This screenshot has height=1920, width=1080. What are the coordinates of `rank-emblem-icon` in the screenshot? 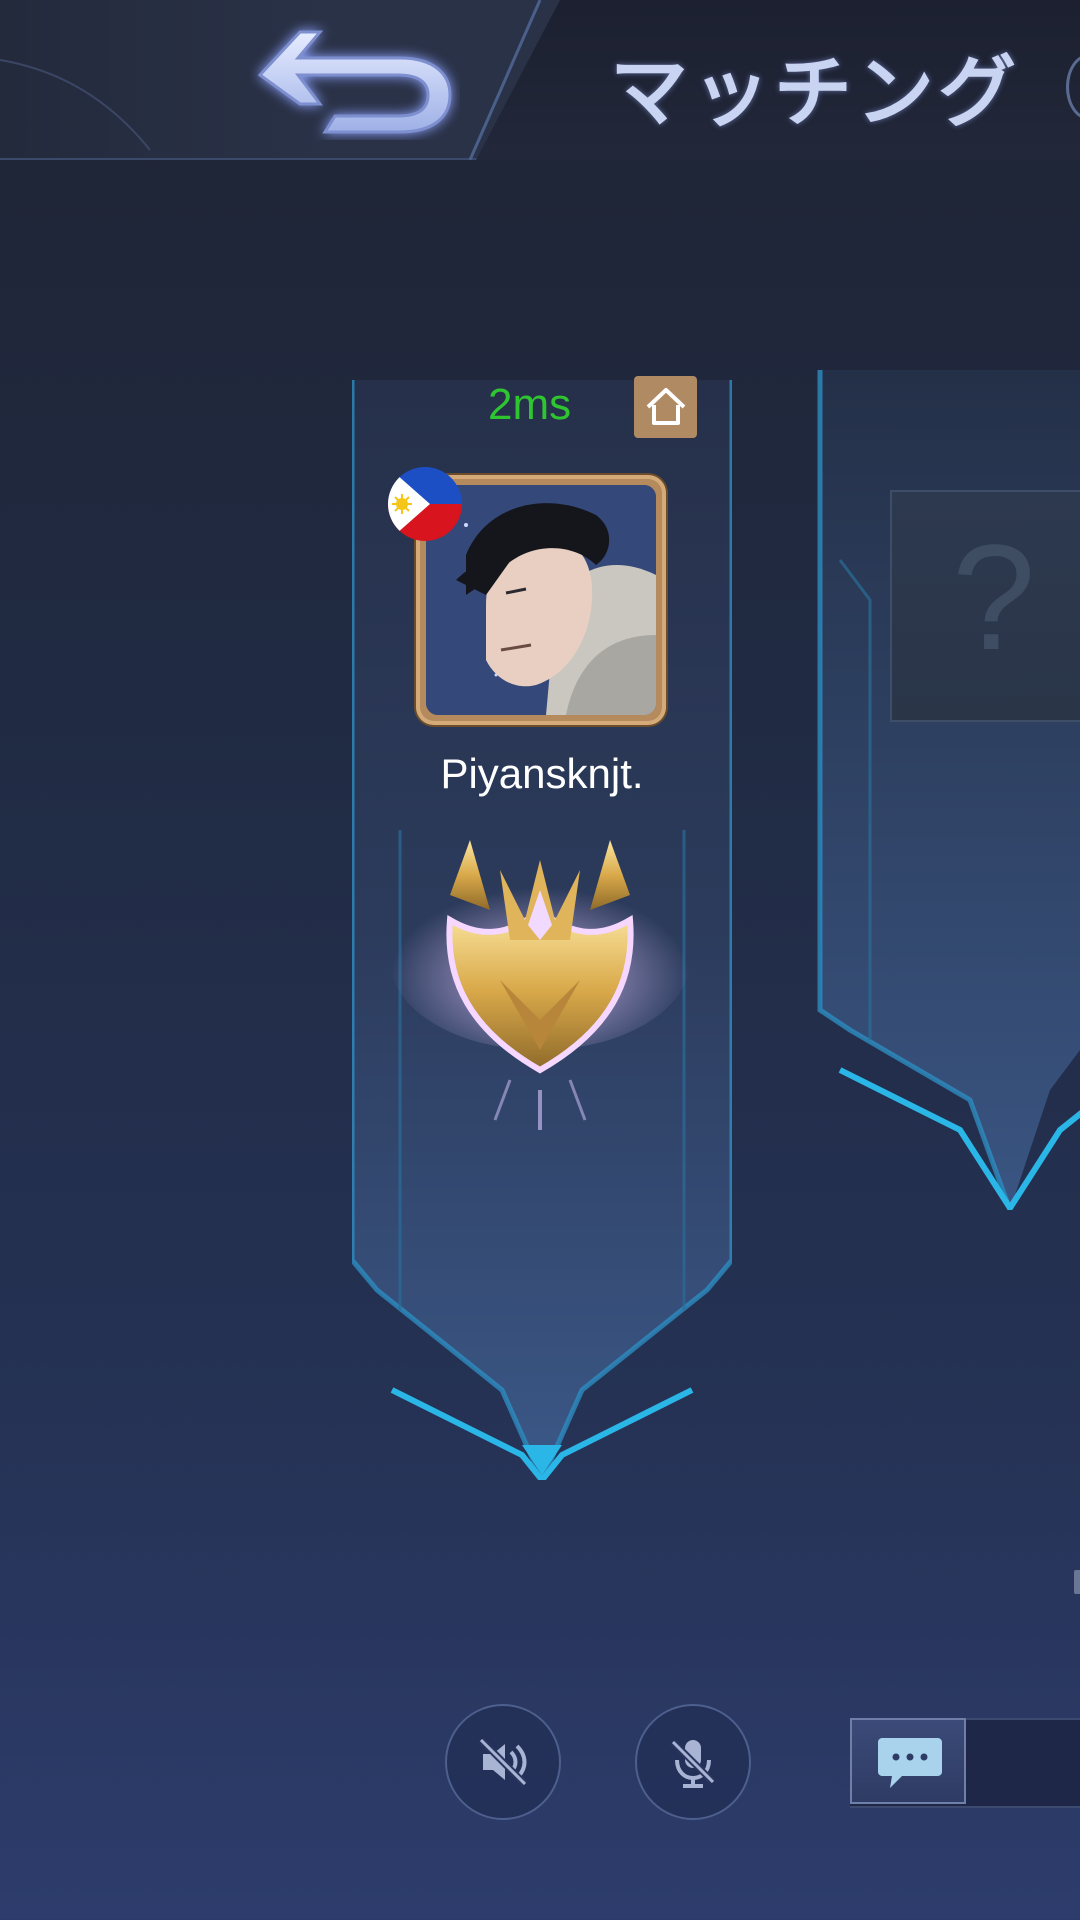 It's located at (540, 985).